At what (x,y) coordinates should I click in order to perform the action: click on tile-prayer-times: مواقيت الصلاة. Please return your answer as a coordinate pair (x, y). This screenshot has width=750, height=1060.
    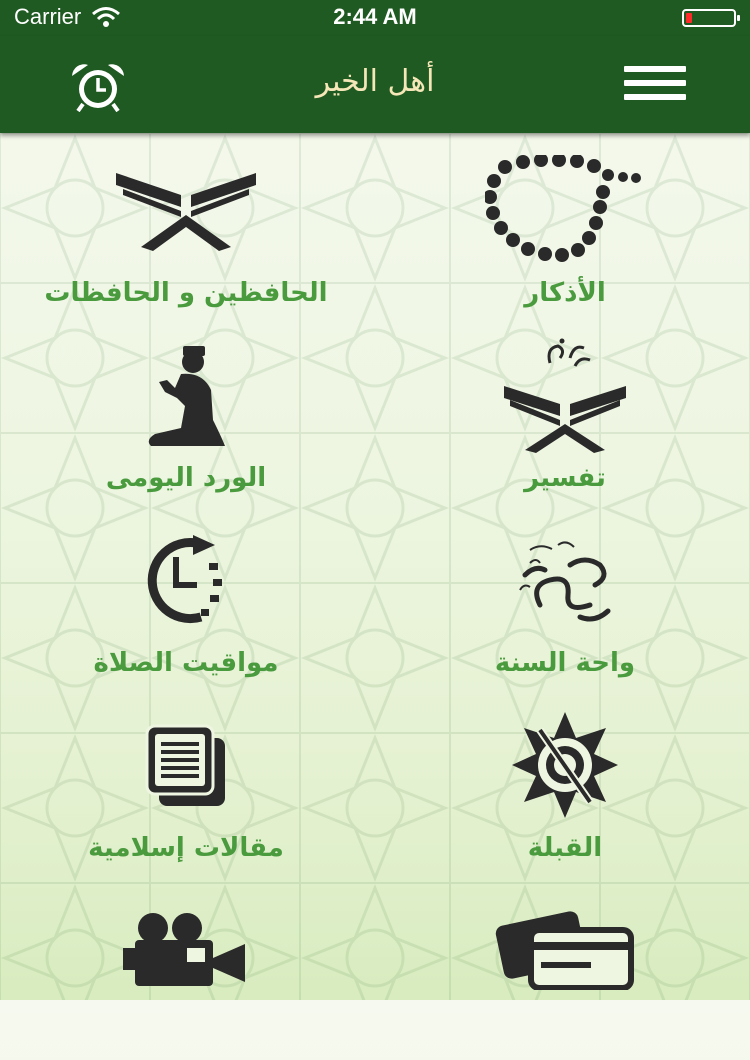
    Looking at the image, I should click on (186, 605).